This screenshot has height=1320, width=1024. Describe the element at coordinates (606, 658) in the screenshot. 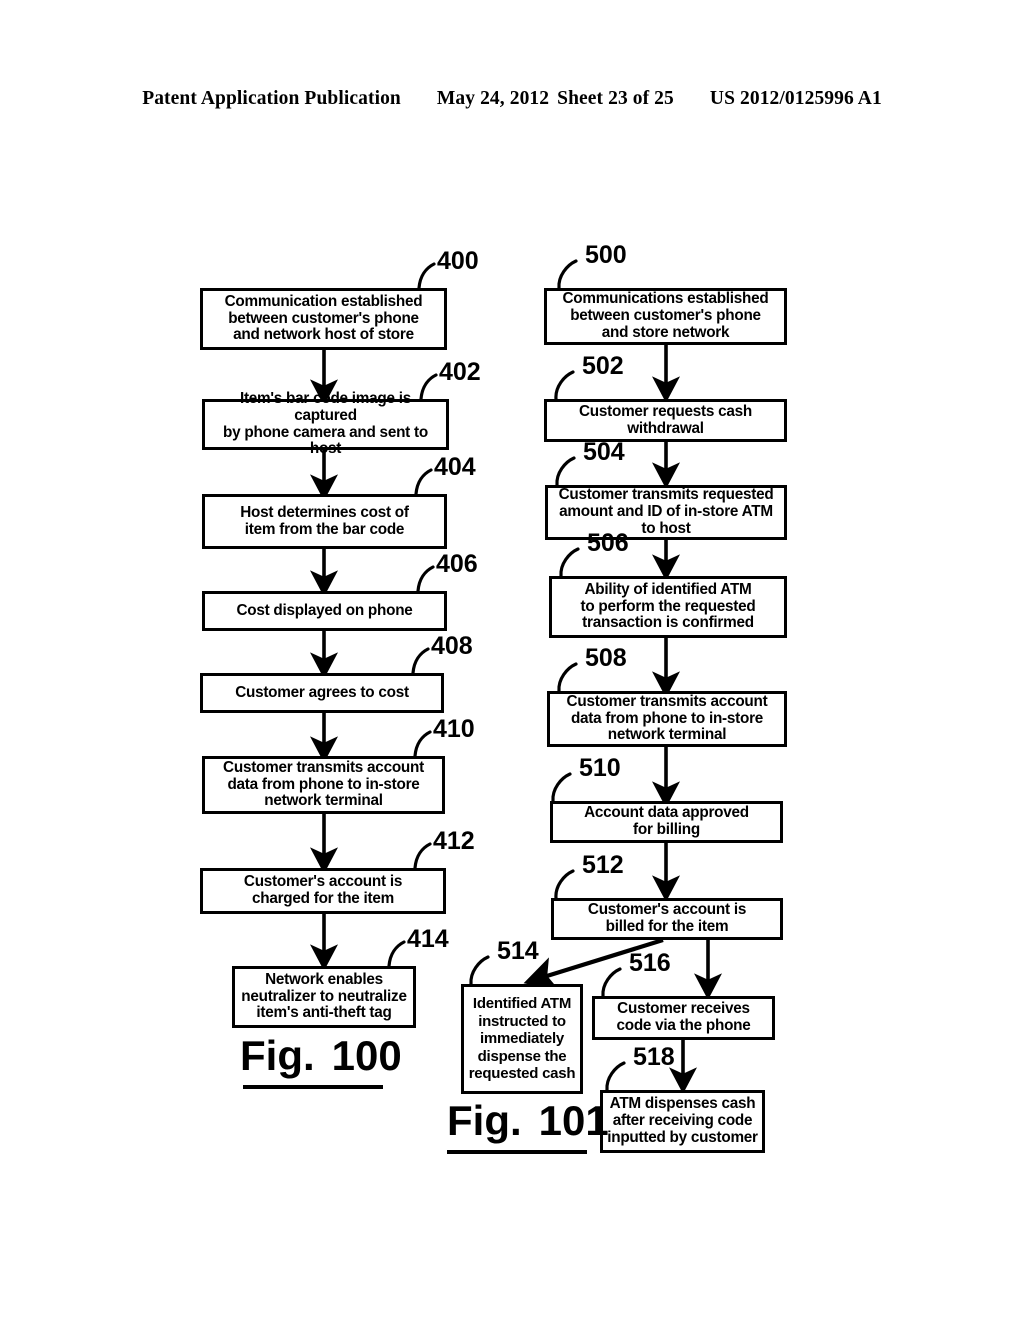

I see `ref-numeral-508: 508` at that location.